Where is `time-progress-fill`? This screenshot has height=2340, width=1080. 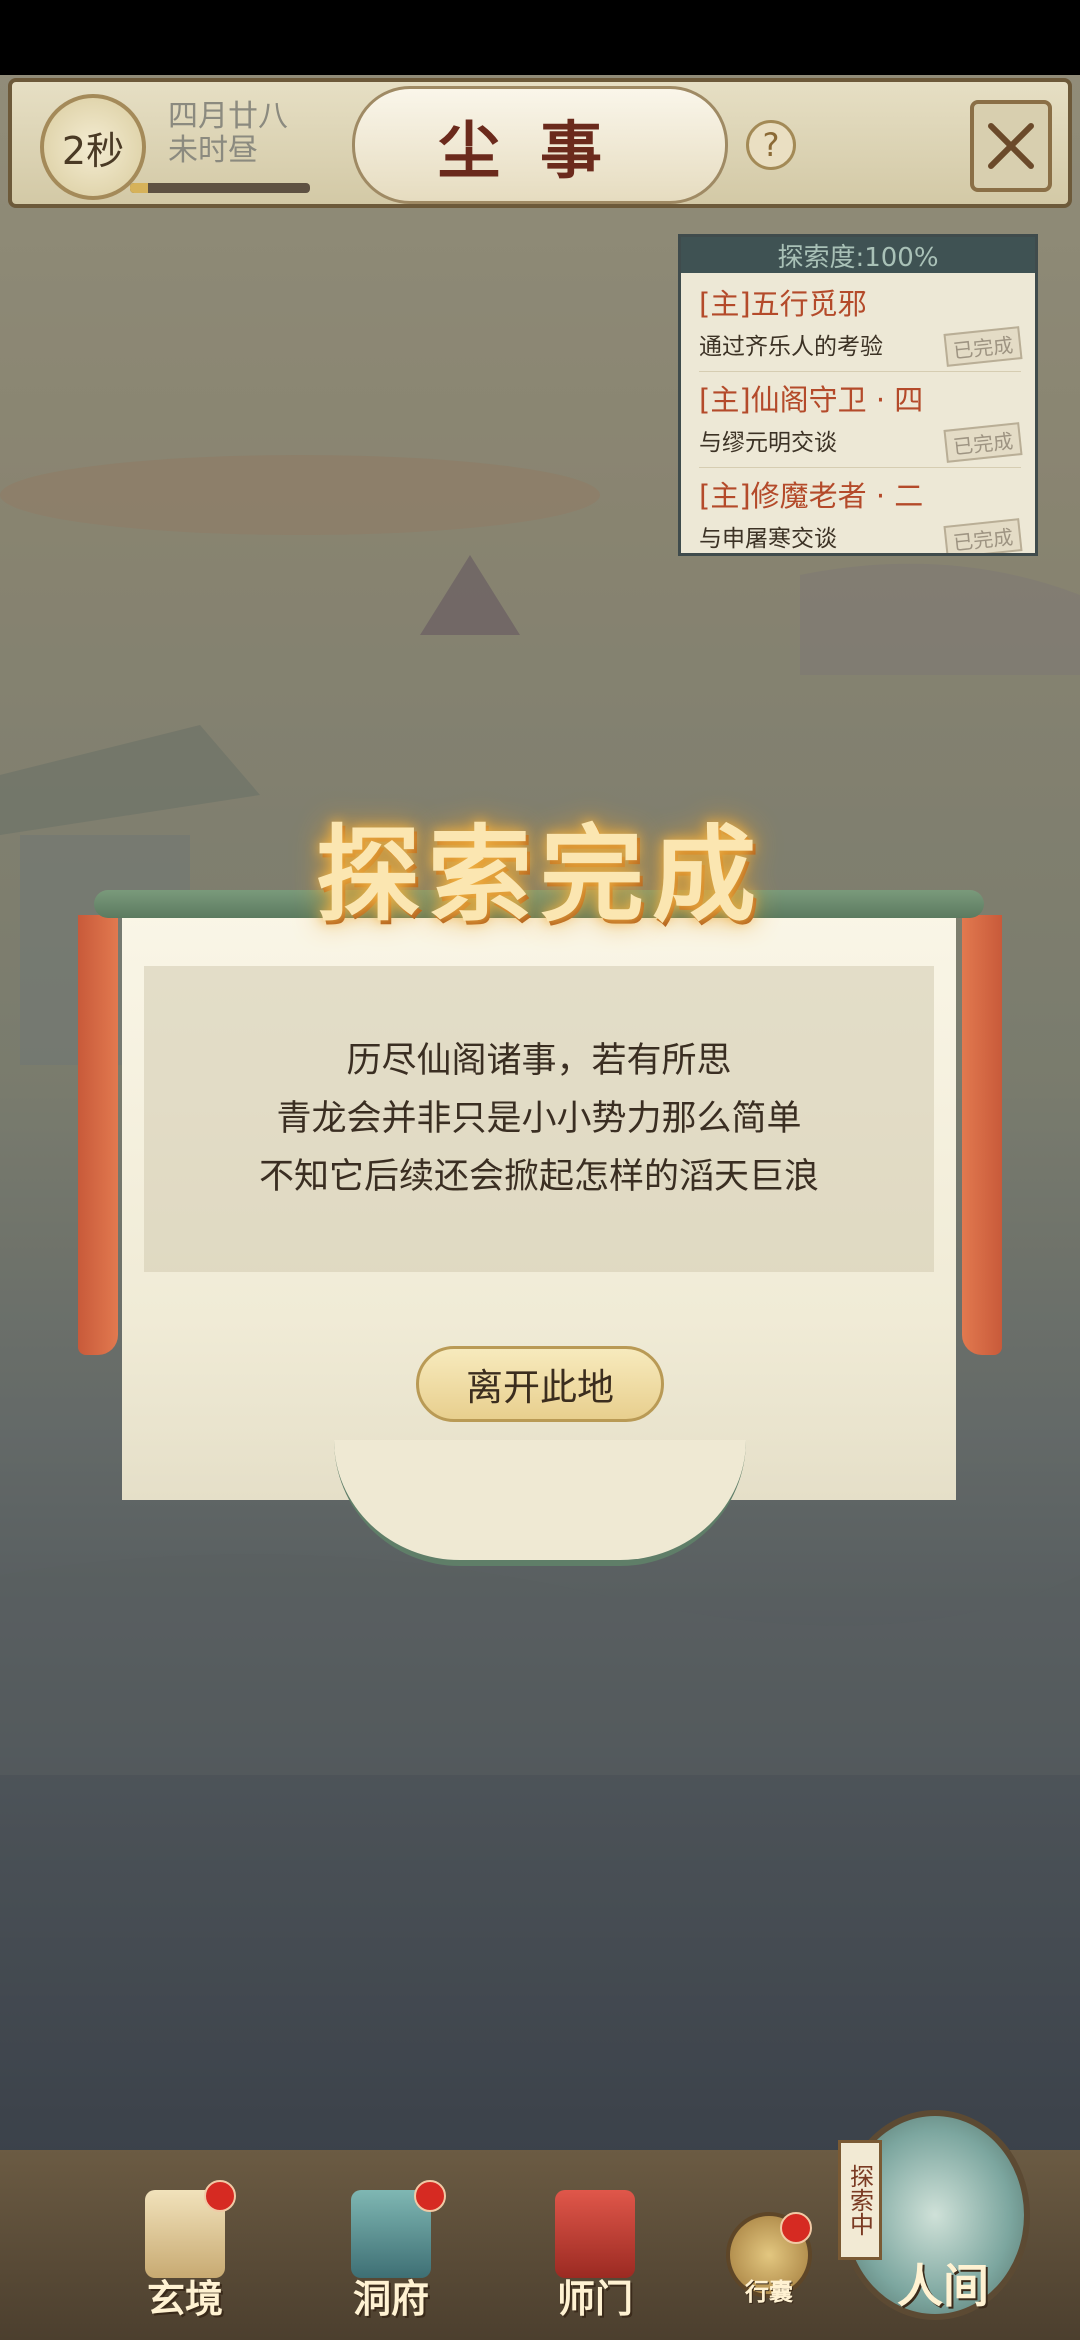
time-progress-fill is located at coordinates (139, 188).